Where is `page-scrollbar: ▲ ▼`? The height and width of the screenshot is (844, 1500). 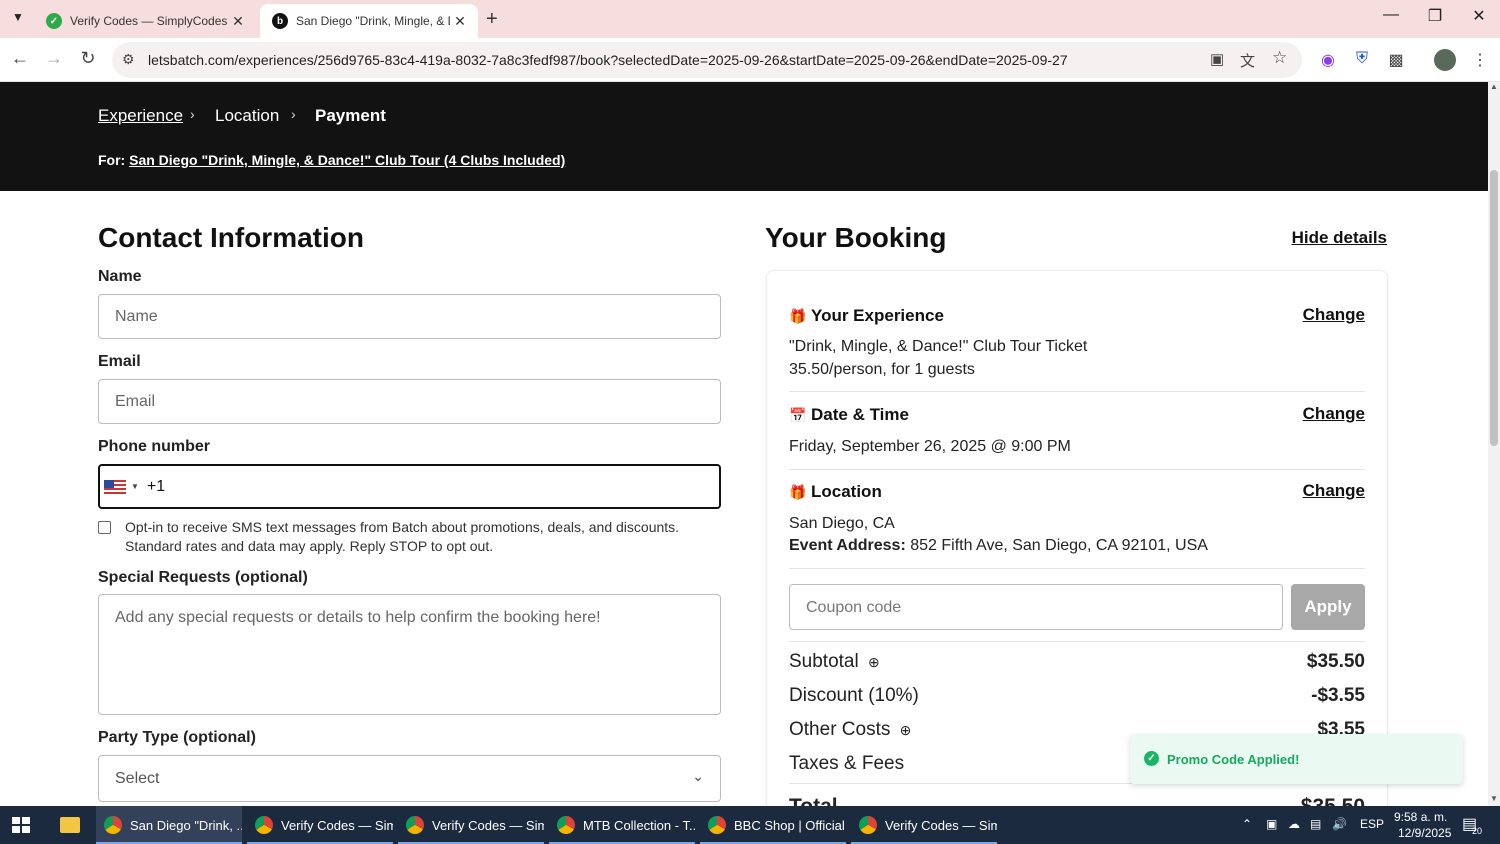 page-scrollbar: ▲ ▼ is located at coordinates (1494, 444).